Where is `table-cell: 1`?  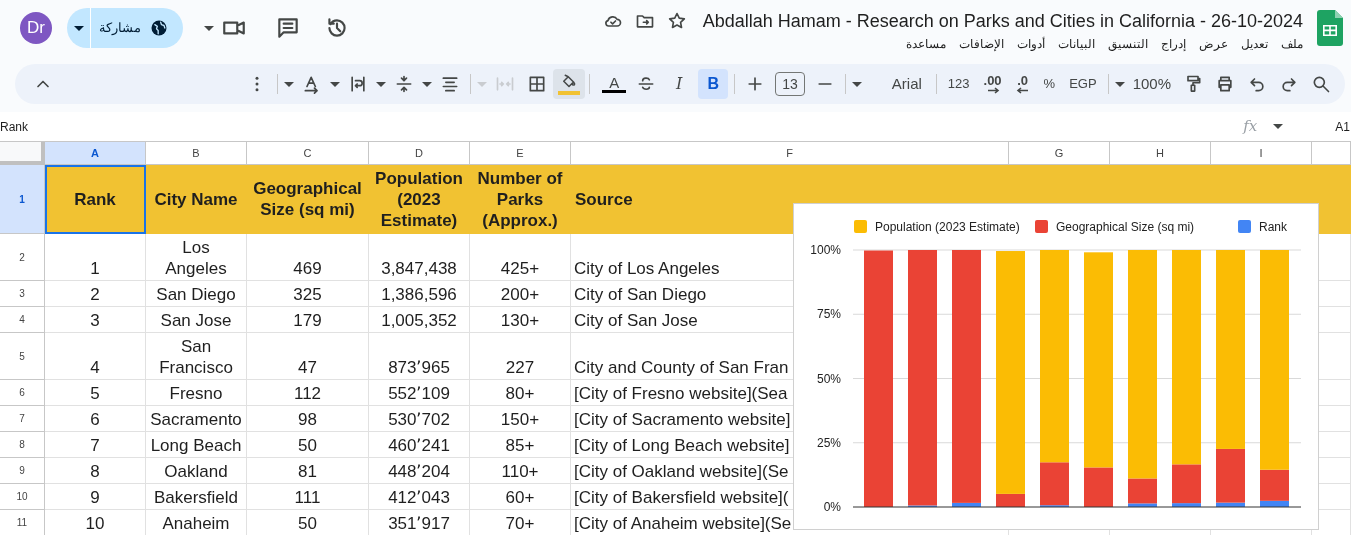 table-cell: 1 is located at coordinates (95, 257).